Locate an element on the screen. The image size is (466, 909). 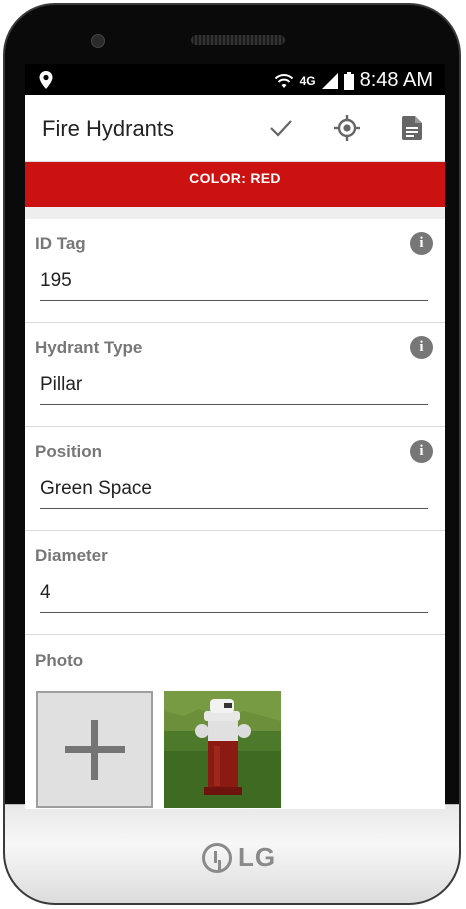
hydrant-photo-thumbnail is located at coordinates (222, 749).